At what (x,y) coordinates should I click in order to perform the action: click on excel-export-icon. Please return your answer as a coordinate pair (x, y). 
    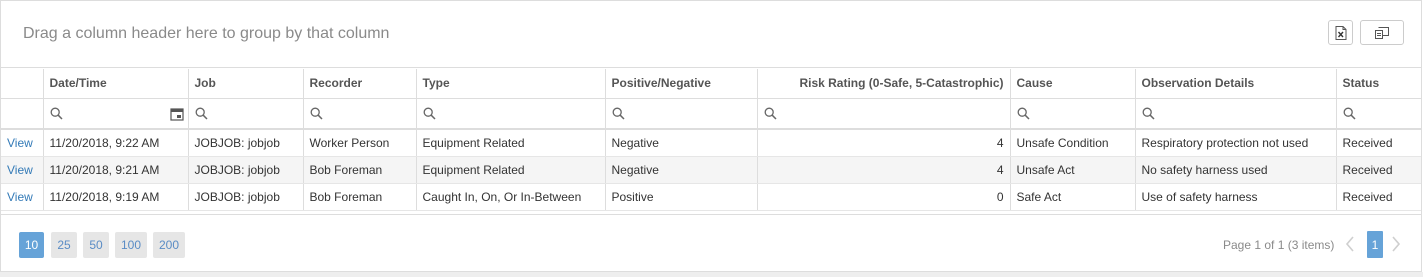
    Looking at the image, I should click on (1340, 32).